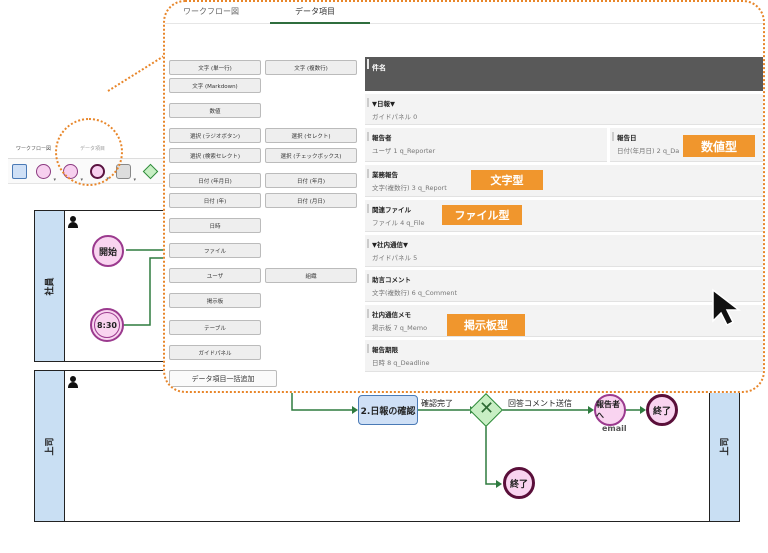 This screenshot has width=768, height=553. Describe the element at coordinates (215, 352) in the screenshot. I see `palette-guide-panel: ガイドパネル` at that location.